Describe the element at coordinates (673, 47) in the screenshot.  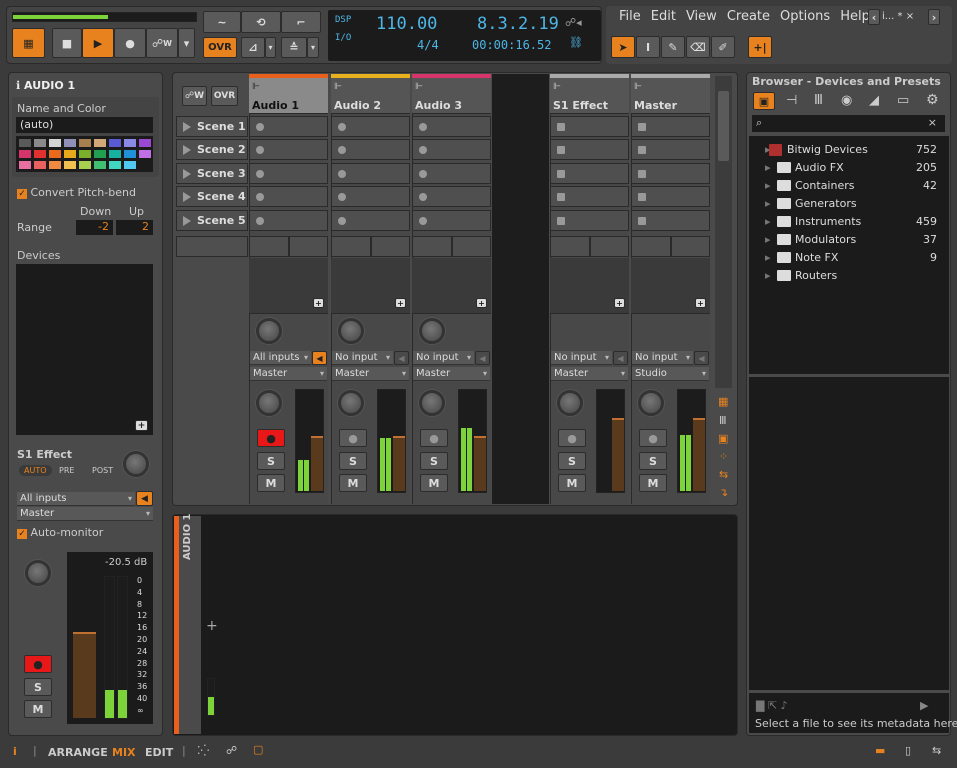
I see `pencil-tool: ✎` at that location.